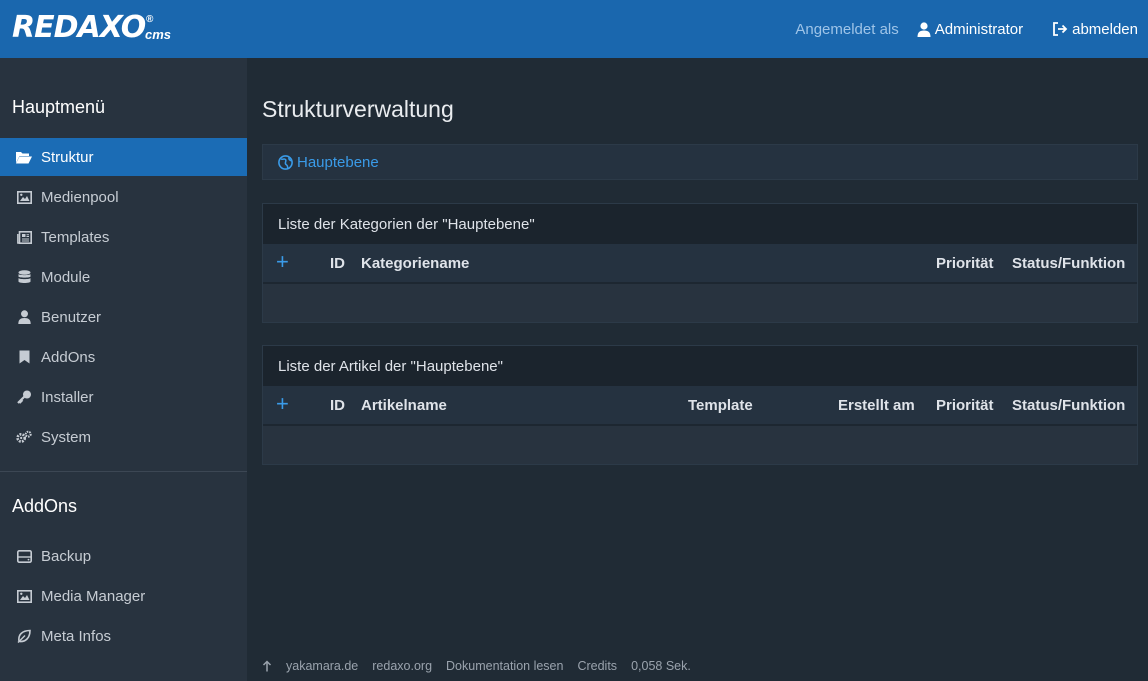  I want to click on sign-out-icon, so click(1060, 29).